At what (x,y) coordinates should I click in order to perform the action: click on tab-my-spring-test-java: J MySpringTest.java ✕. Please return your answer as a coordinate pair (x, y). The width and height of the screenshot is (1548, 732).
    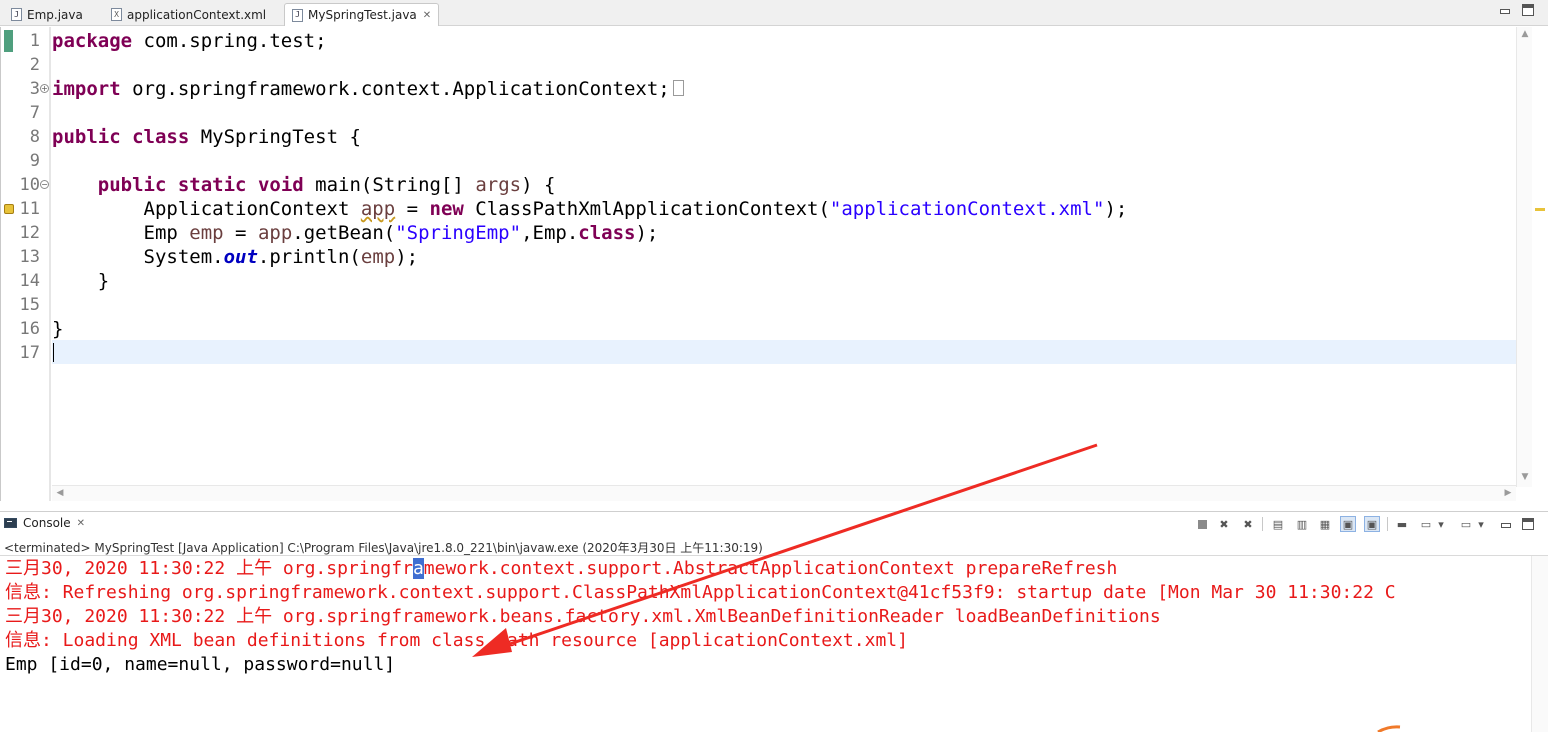
    Looking at the image, I should click on (361, 14).